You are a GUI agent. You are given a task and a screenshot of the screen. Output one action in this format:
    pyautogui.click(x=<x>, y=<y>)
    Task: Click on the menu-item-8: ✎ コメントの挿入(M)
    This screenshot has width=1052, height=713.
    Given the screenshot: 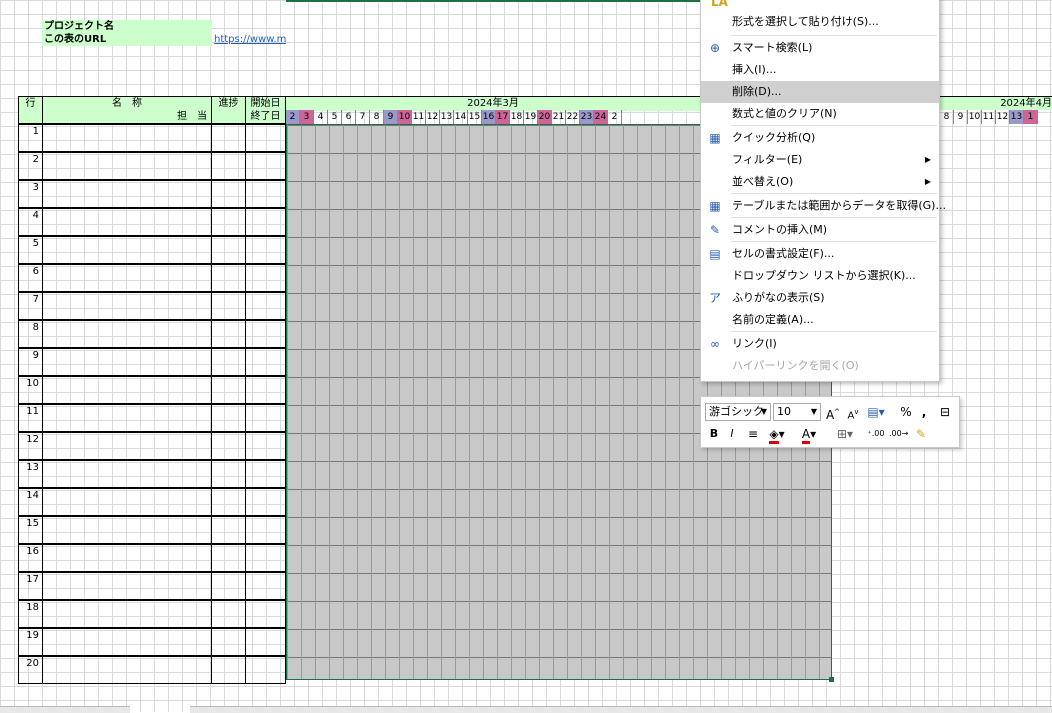 What is the action you would take?
    pyautogui.click(x=820, y=230)
    